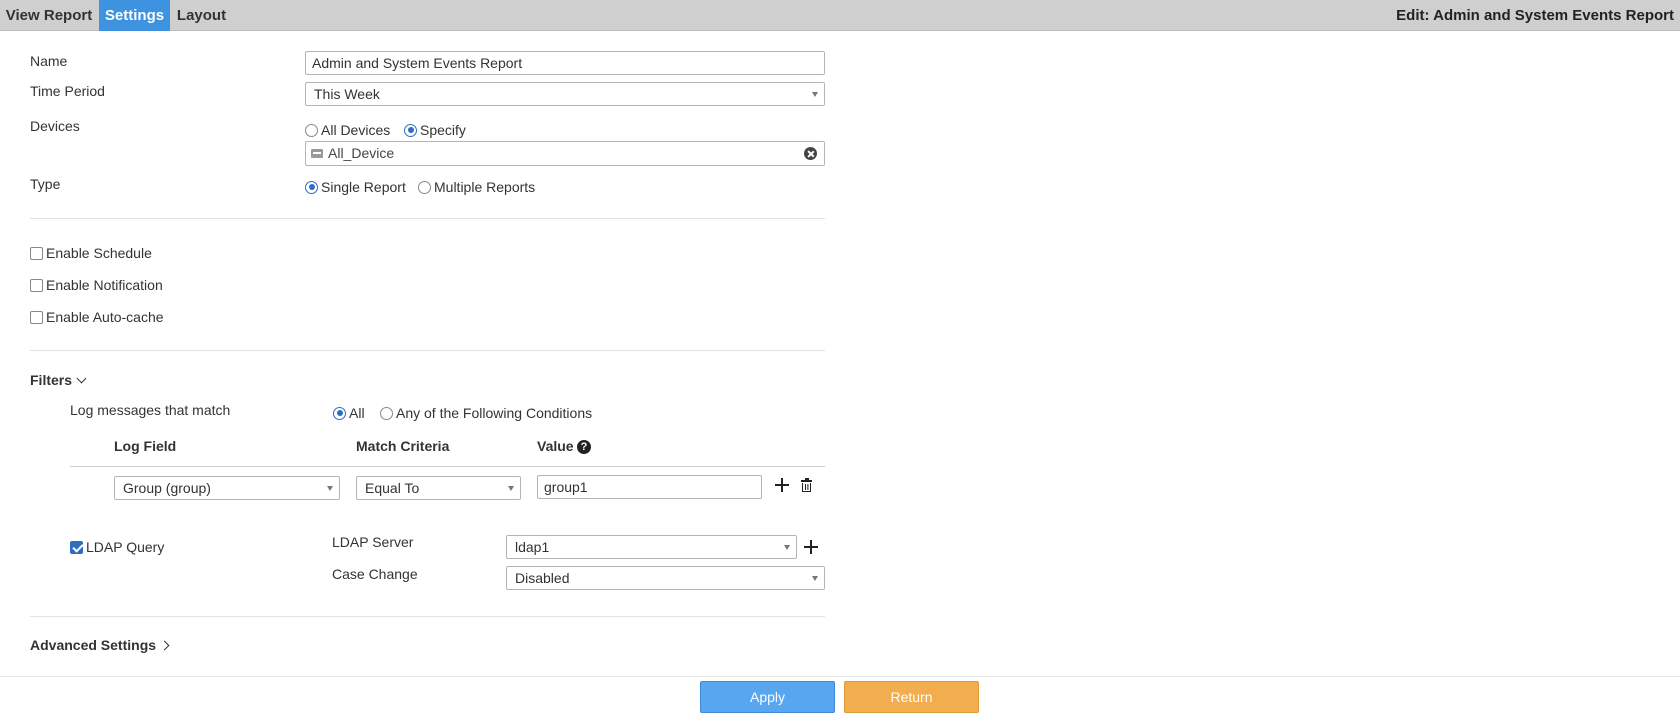 The image size is (1680, 723). I want to click on time-period-select: This Week, so click(565, 94).